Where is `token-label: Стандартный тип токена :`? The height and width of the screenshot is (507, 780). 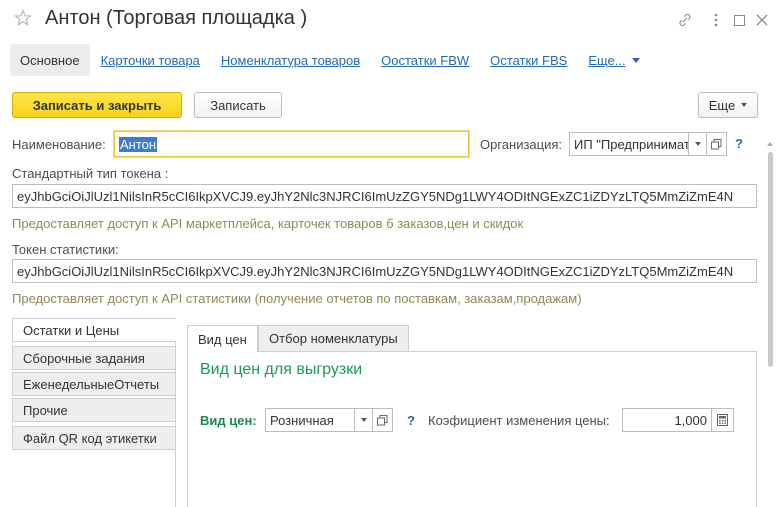 token-label: Стандартный тип токена : is located at coordinates (90, 173).